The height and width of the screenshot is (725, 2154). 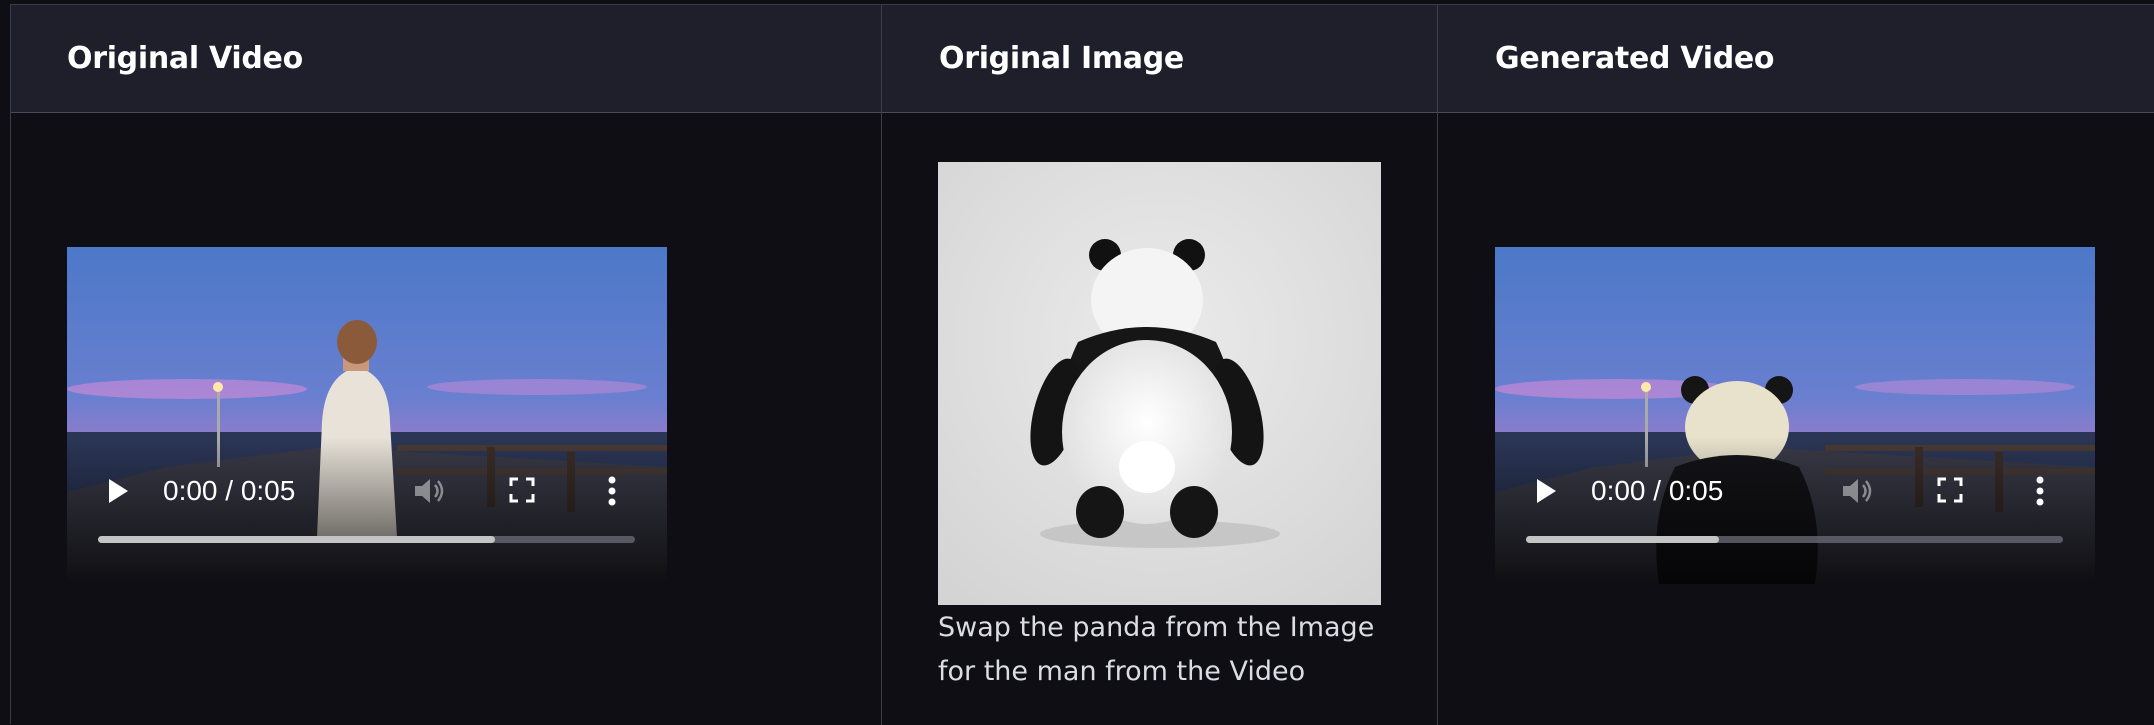 I want to click on original-video-frame, so click(x=367, y=415).